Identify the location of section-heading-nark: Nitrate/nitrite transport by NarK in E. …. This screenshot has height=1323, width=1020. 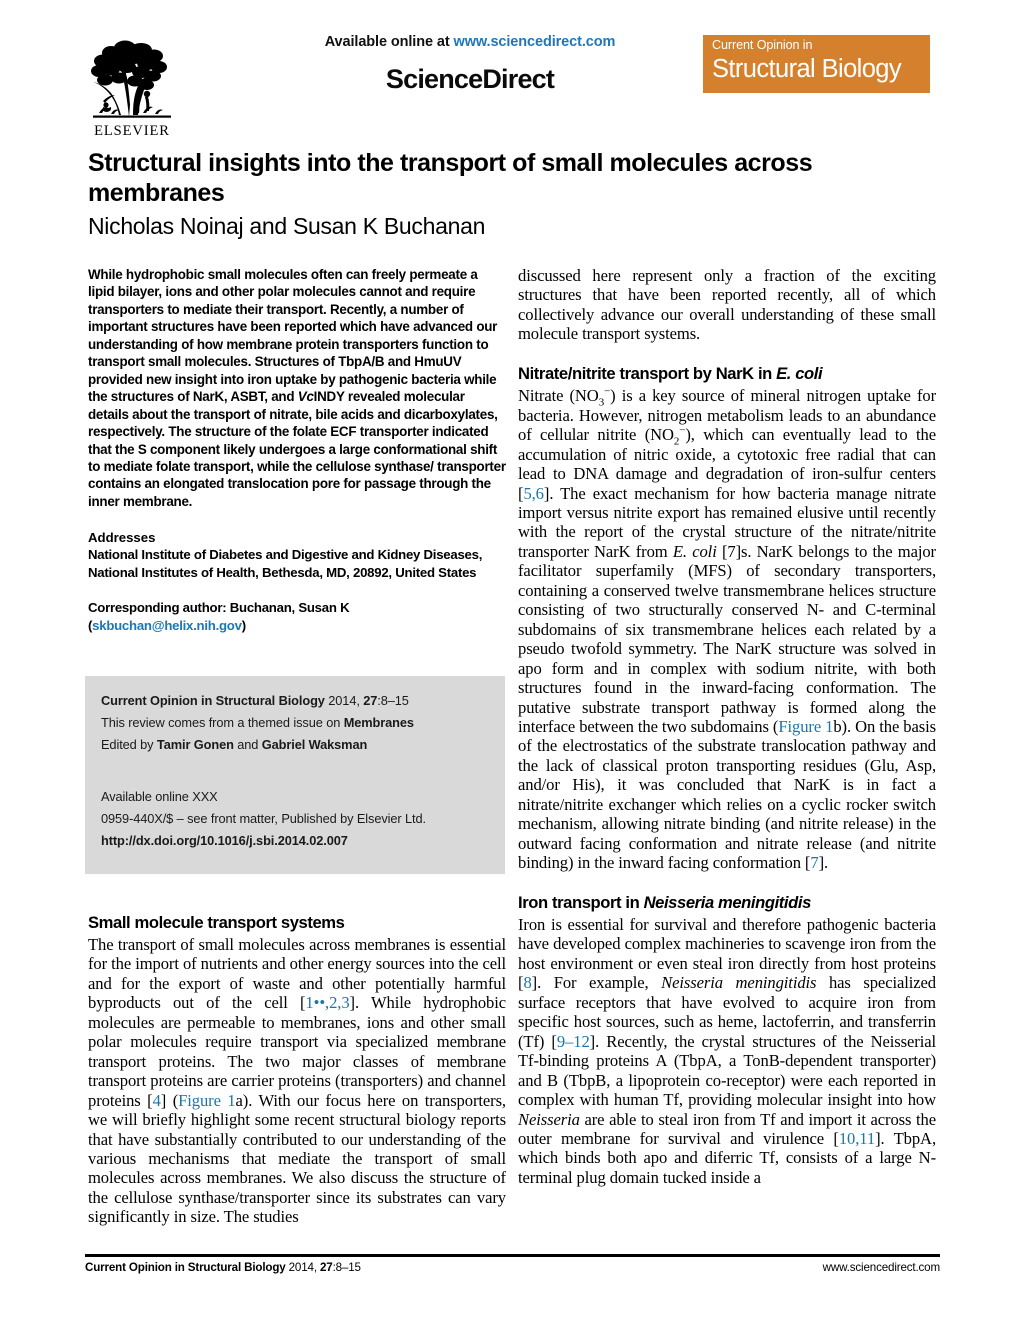
(727, 373).